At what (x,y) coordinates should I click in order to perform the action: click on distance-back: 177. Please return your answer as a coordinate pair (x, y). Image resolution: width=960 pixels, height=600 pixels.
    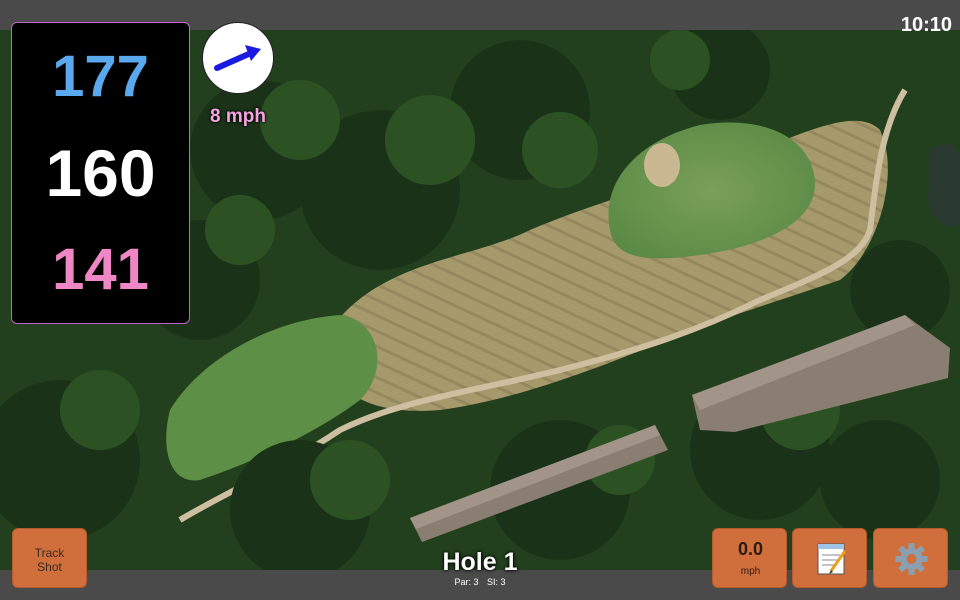
    Looking at the image, I should click on (100, 76).